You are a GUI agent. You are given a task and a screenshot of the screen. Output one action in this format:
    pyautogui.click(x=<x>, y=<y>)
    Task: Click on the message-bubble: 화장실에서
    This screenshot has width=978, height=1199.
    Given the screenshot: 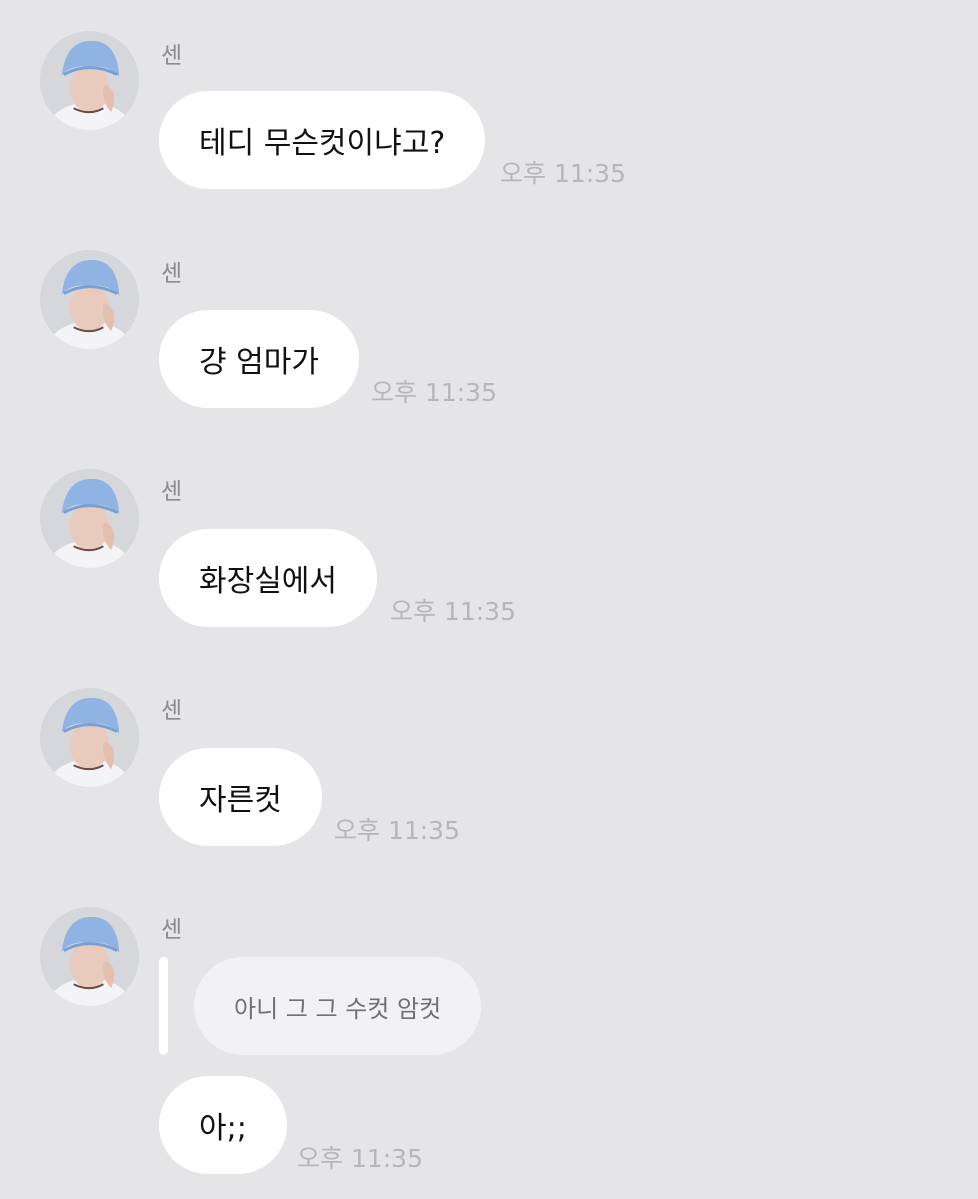 What is the action you would take?
    pyautogui.click(x=268, y=578)
    